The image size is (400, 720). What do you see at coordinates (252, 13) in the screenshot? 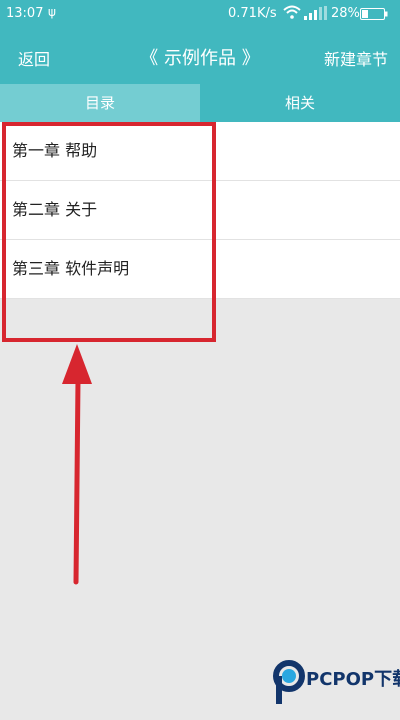
I see `network-speed: 0.71K/s` at bounding box center [252, 13].